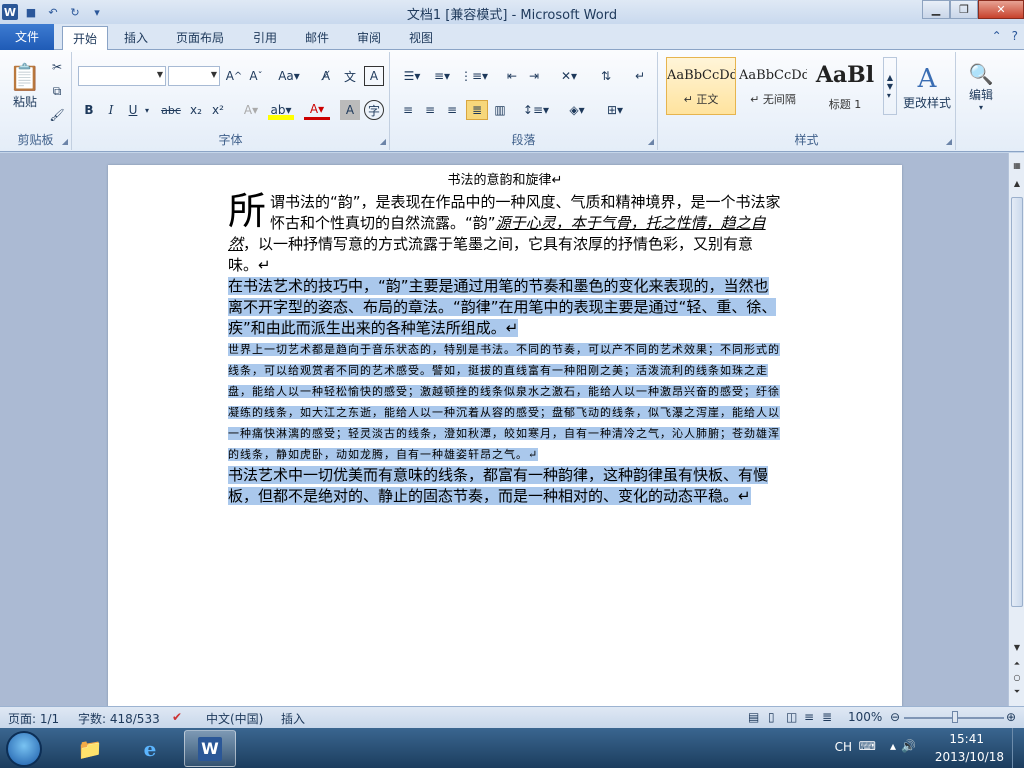 Image resolution: width=1024 pixels, height=768 pixels. I want to click on subscript-button: x₂, so click(196, 110).